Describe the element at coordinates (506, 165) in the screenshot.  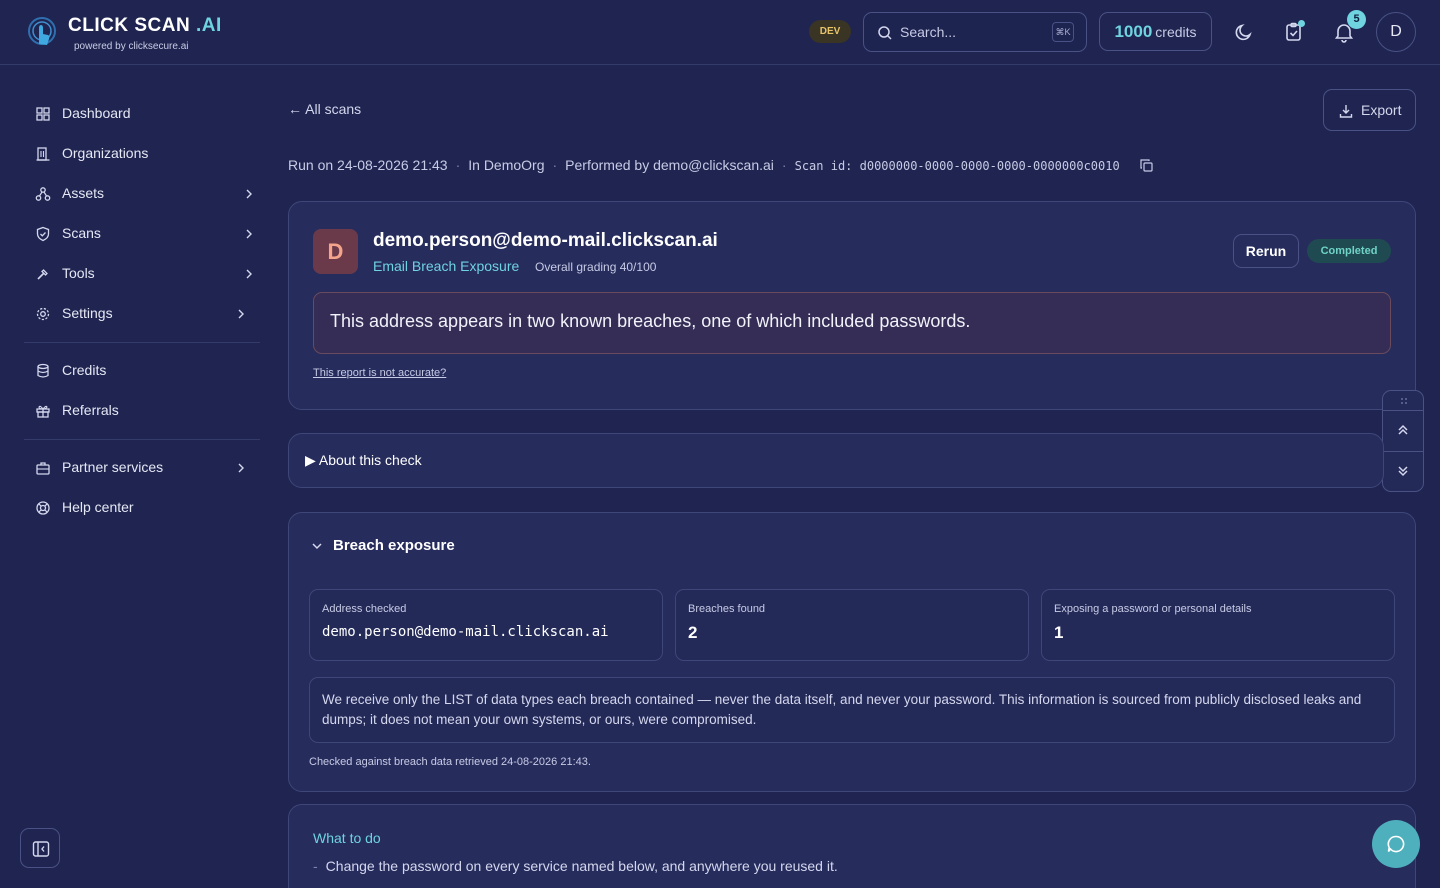
I see `organization: In DemoOrg` at that location.